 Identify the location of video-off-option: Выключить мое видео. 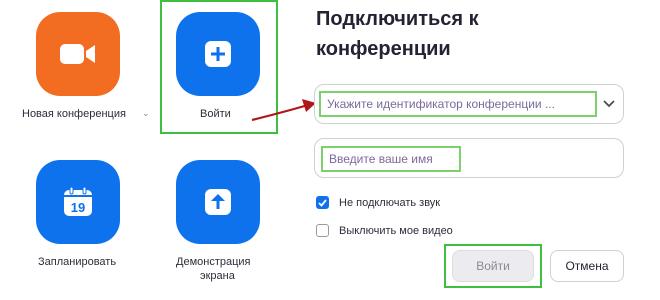
(384, 230).